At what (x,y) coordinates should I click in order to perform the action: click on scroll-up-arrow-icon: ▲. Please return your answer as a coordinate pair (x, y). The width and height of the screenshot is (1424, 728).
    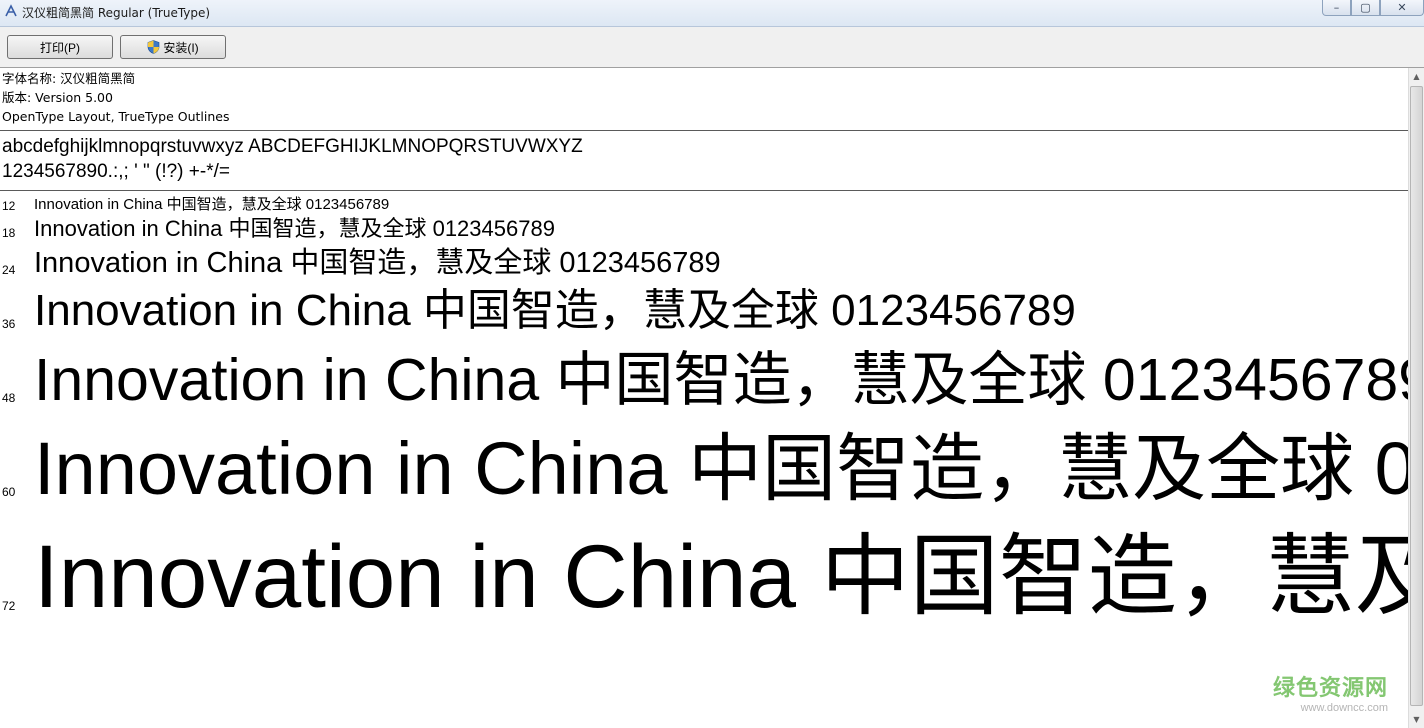
    Looking at the image, I should click on (1416, 76).